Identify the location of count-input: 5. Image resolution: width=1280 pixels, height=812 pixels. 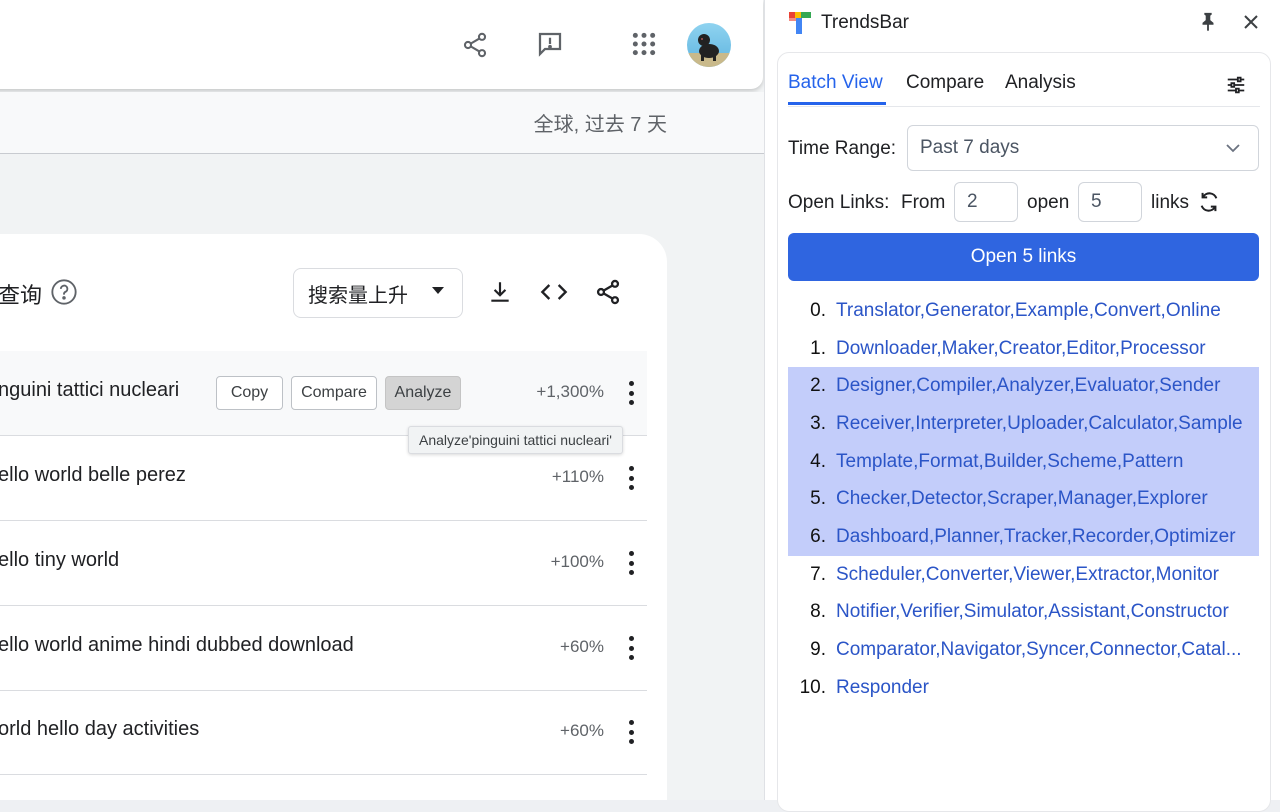
(1110, 202).